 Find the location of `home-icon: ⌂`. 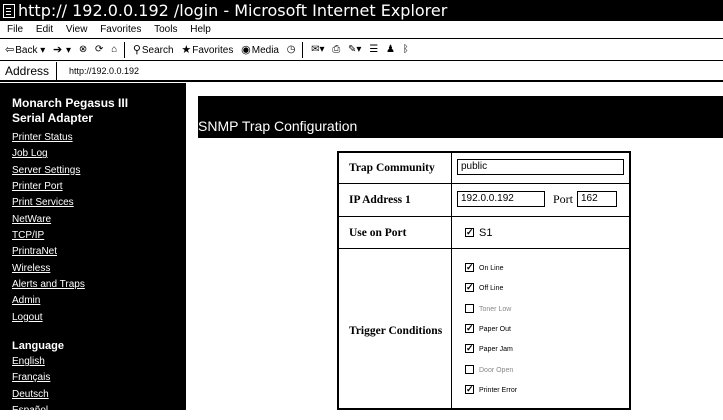

home-icon: ⌂ is located at coordinates (114, 49).